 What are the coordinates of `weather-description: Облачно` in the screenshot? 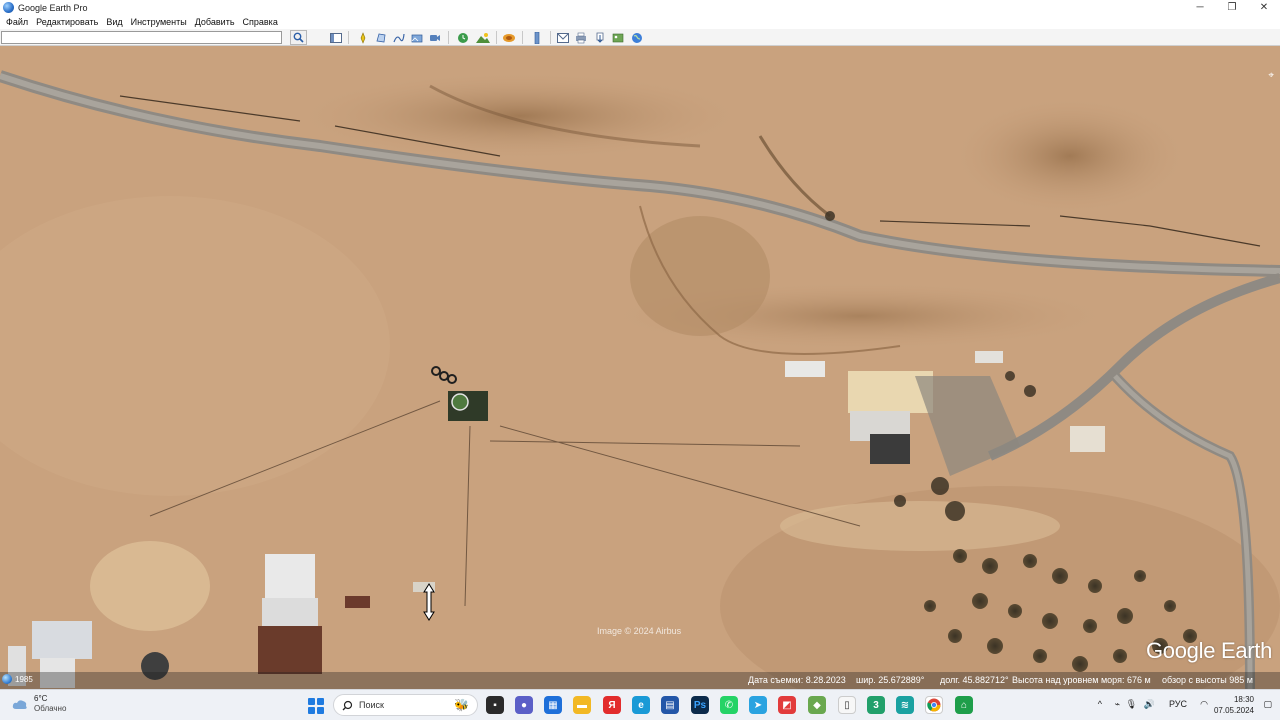 It's located at (50, 708).